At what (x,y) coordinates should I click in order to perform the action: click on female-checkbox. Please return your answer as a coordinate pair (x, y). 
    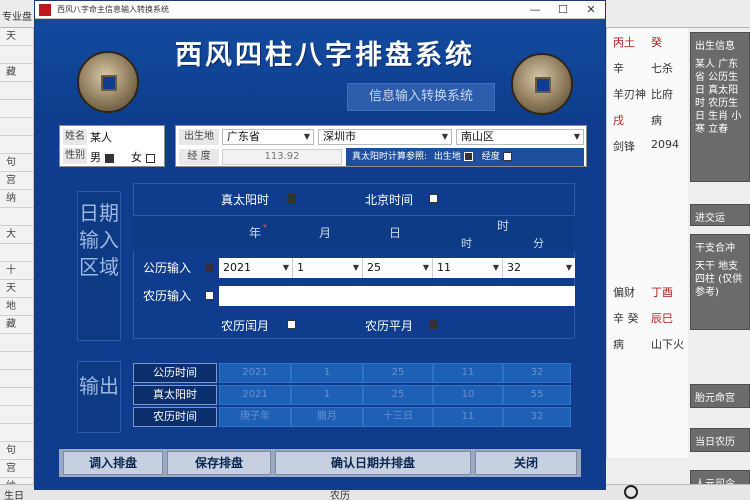
    Looking at the image, I should click on (150, 158).